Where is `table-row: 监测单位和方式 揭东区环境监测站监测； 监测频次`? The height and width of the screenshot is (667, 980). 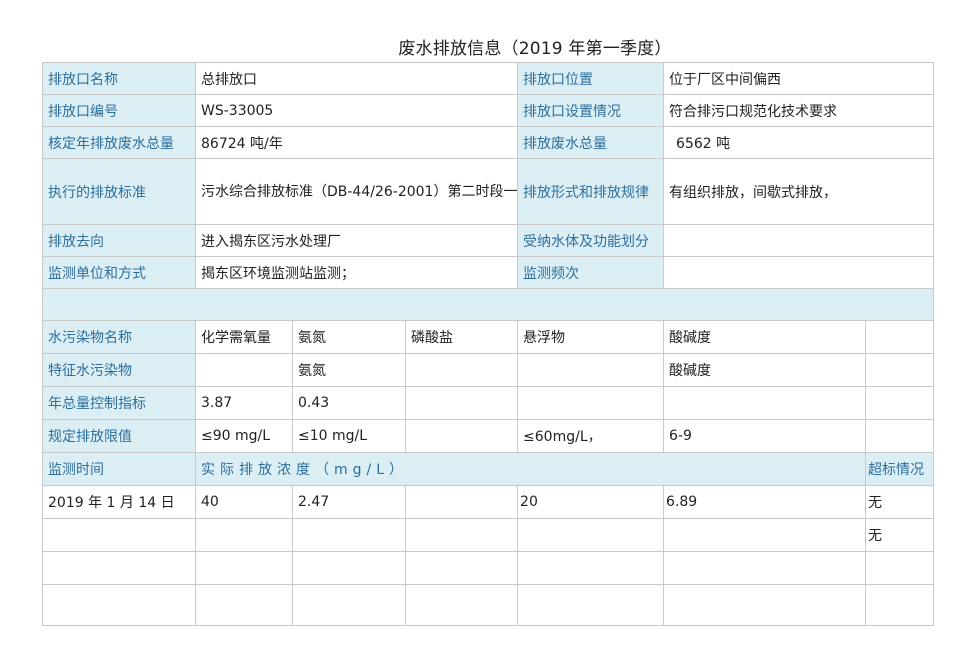
table-row: 监测单位和方式 揭东区环境监测站监测； 监测频次 is located at coordinates (488, 272).